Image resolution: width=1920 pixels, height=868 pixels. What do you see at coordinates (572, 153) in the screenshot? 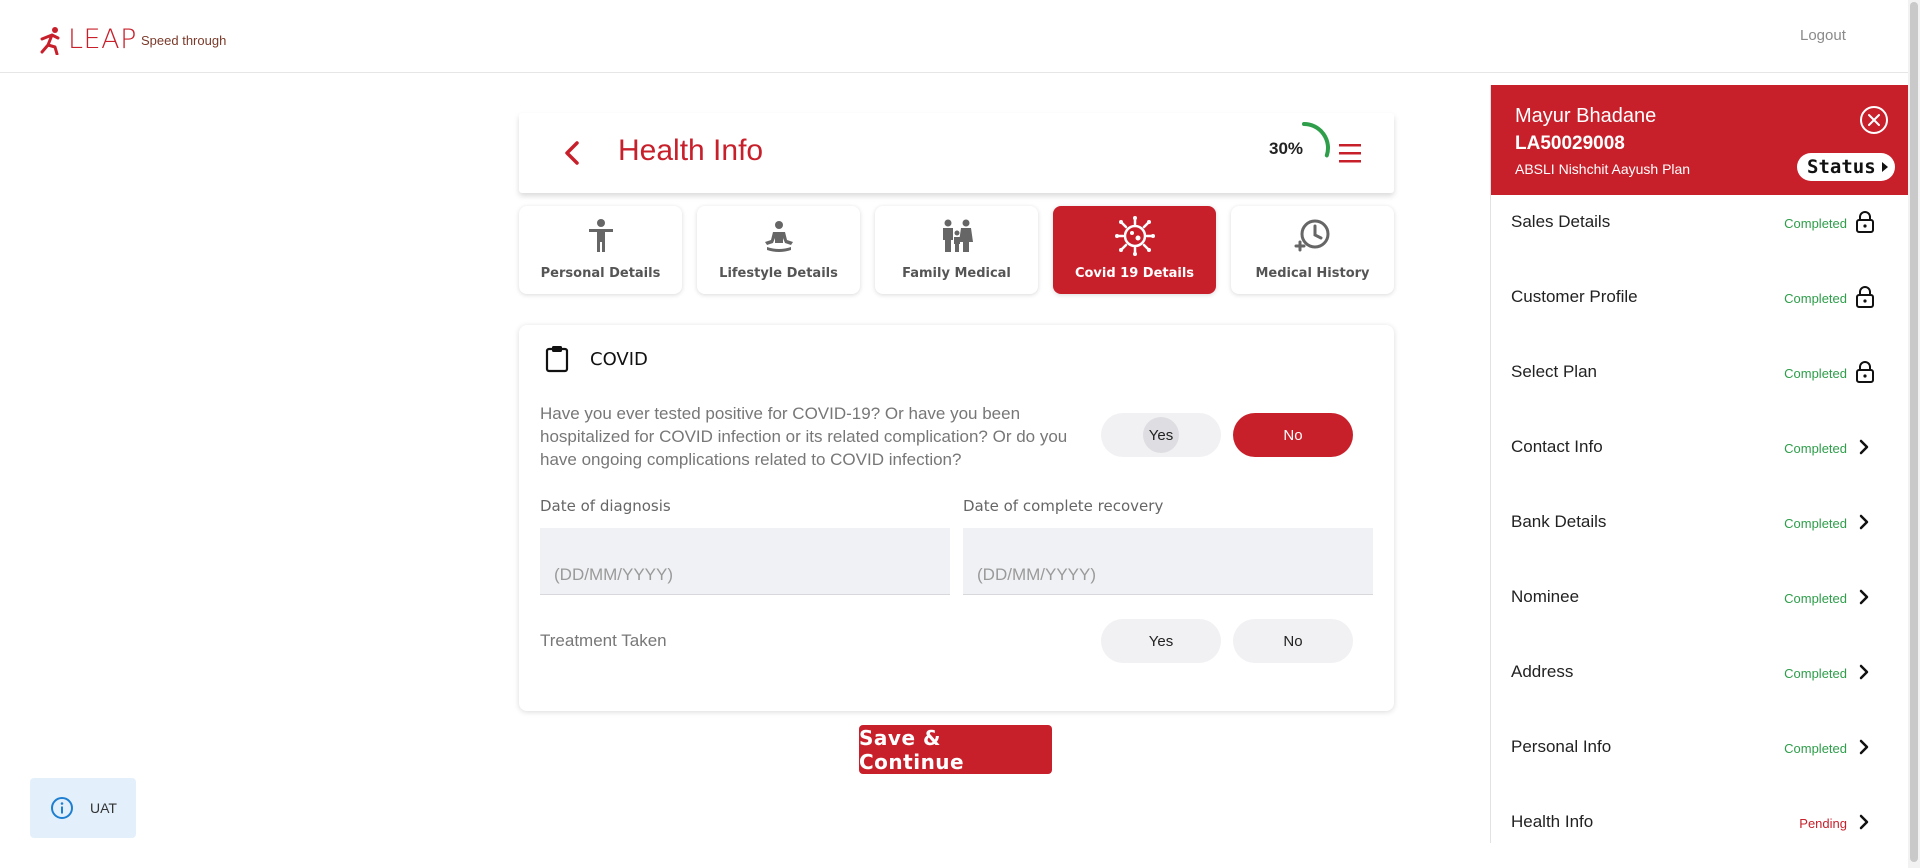
I see `back-arrow-icon` at bounding box center [572, 153].